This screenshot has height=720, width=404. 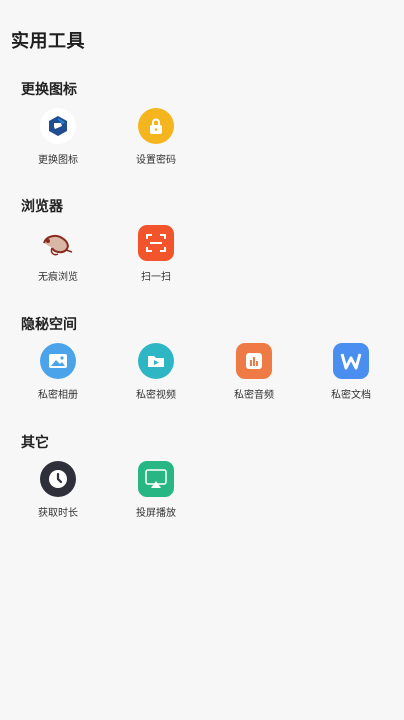 I want to click on tool-scan: 扫一扫, so click(x=156, y=254).